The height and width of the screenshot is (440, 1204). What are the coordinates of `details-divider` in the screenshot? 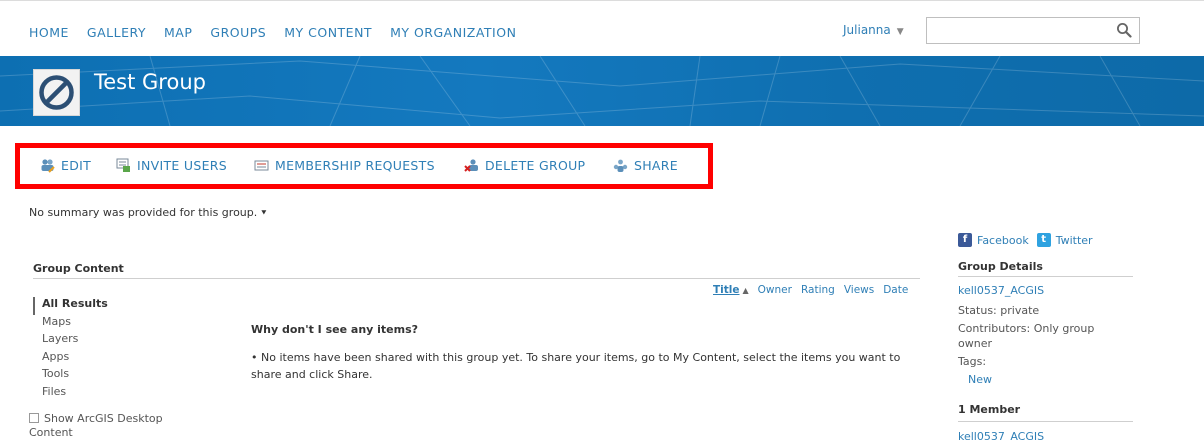 It's located at (1045, 276).